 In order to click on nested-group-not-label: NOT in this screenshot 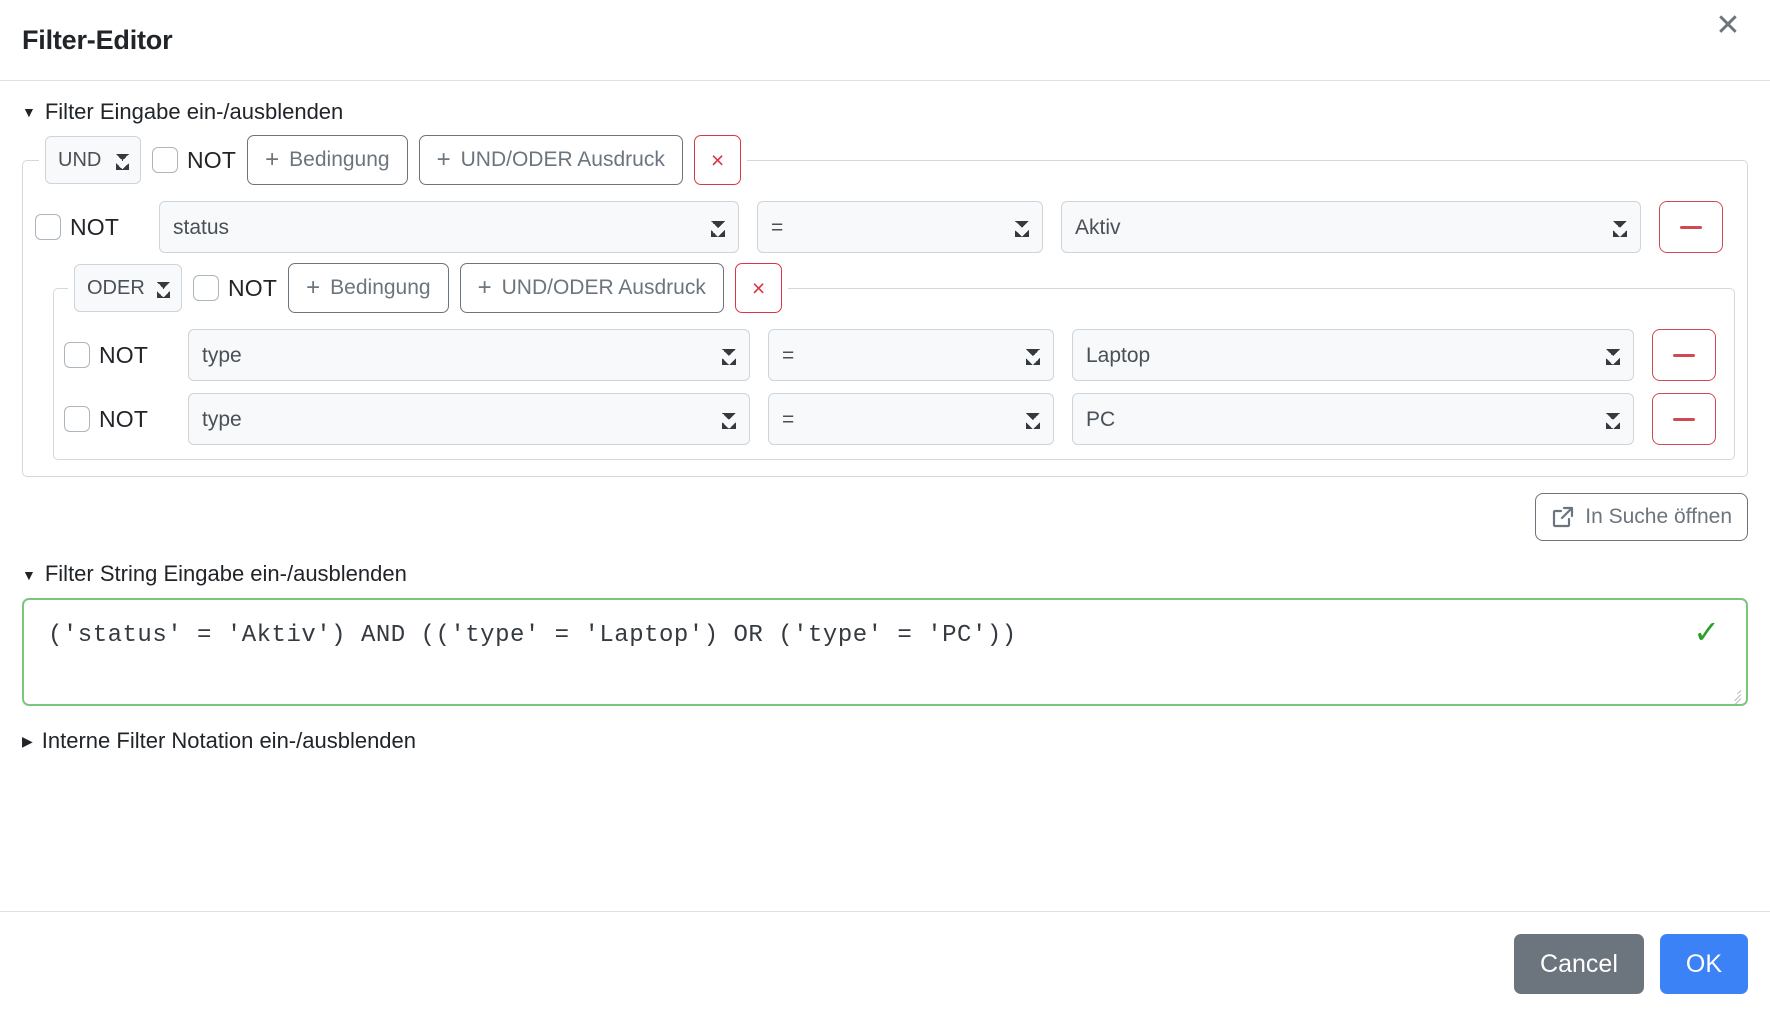, I will do `click(253, 287)`.